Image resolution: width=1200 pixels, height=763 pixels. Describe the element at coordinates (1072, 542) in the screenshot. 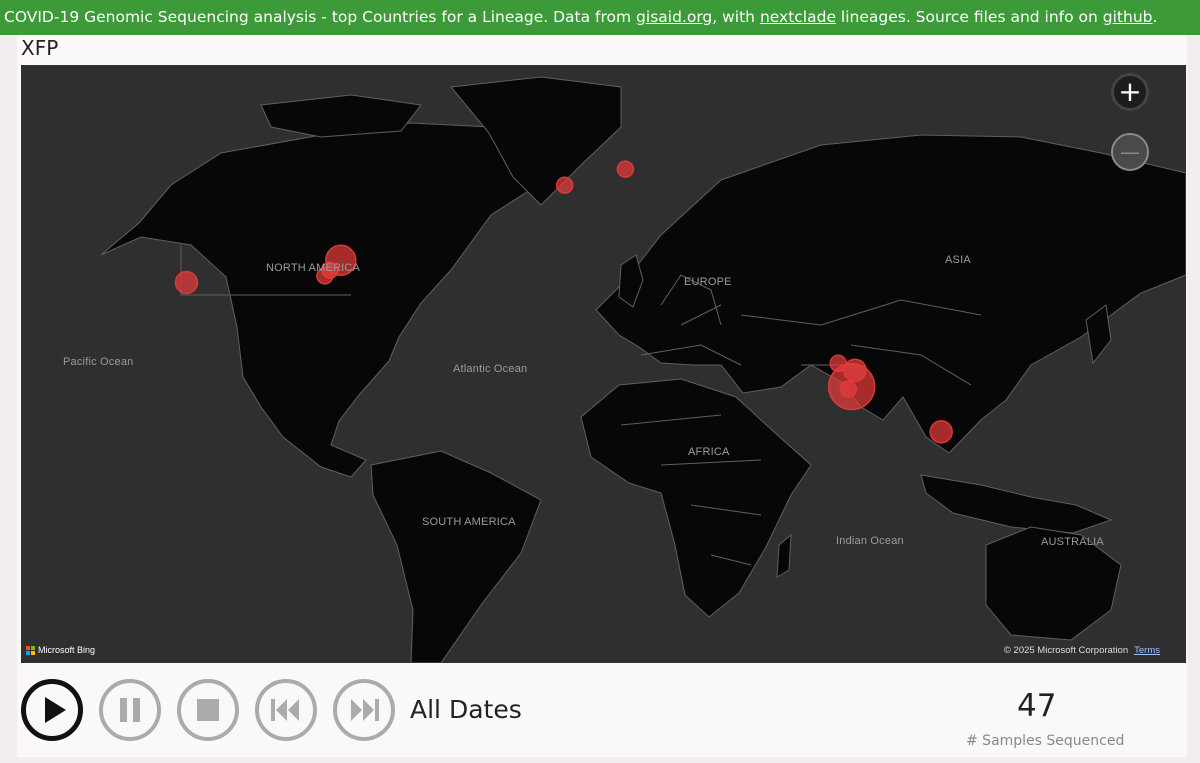

I see `label-australia: AUSTRALIA` at that location.